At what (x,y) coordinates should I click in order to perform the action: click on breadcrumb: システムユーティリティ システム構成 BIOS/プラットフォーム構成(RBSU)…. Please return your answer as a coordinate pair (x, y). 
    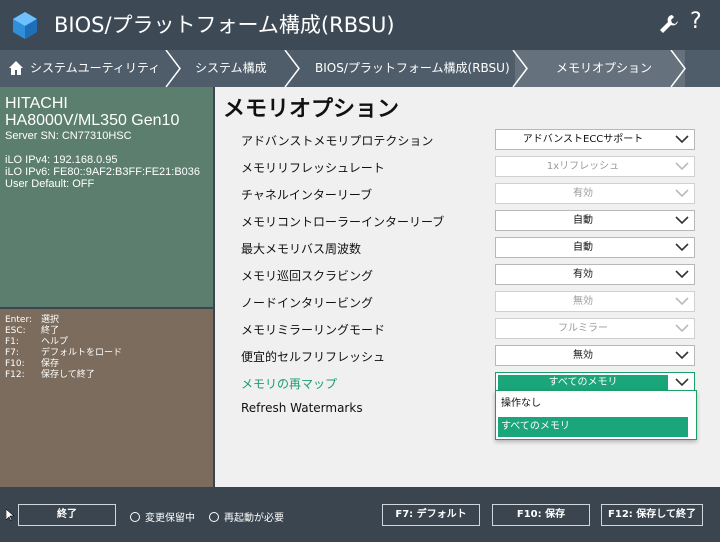
    Looking at the image, I should click on (360, 68).